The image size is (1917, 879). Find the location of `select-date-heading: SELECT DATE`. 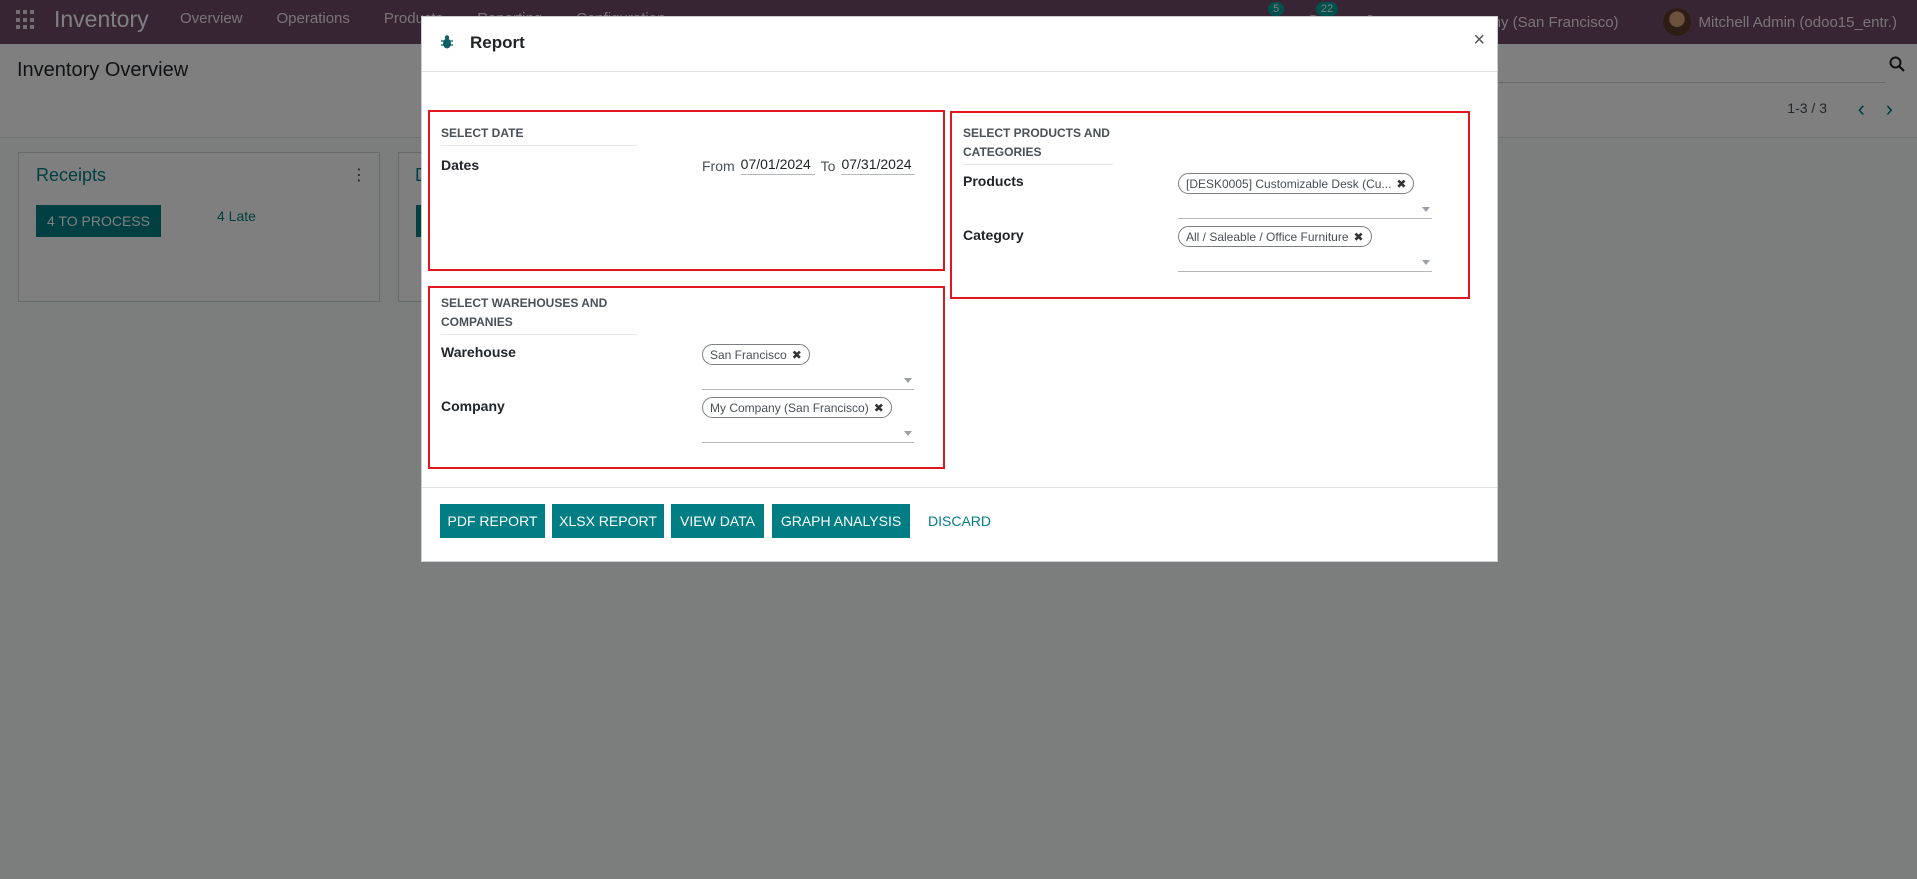

select-date-heading: SELECT DATE is located at coordinates (539, 135).